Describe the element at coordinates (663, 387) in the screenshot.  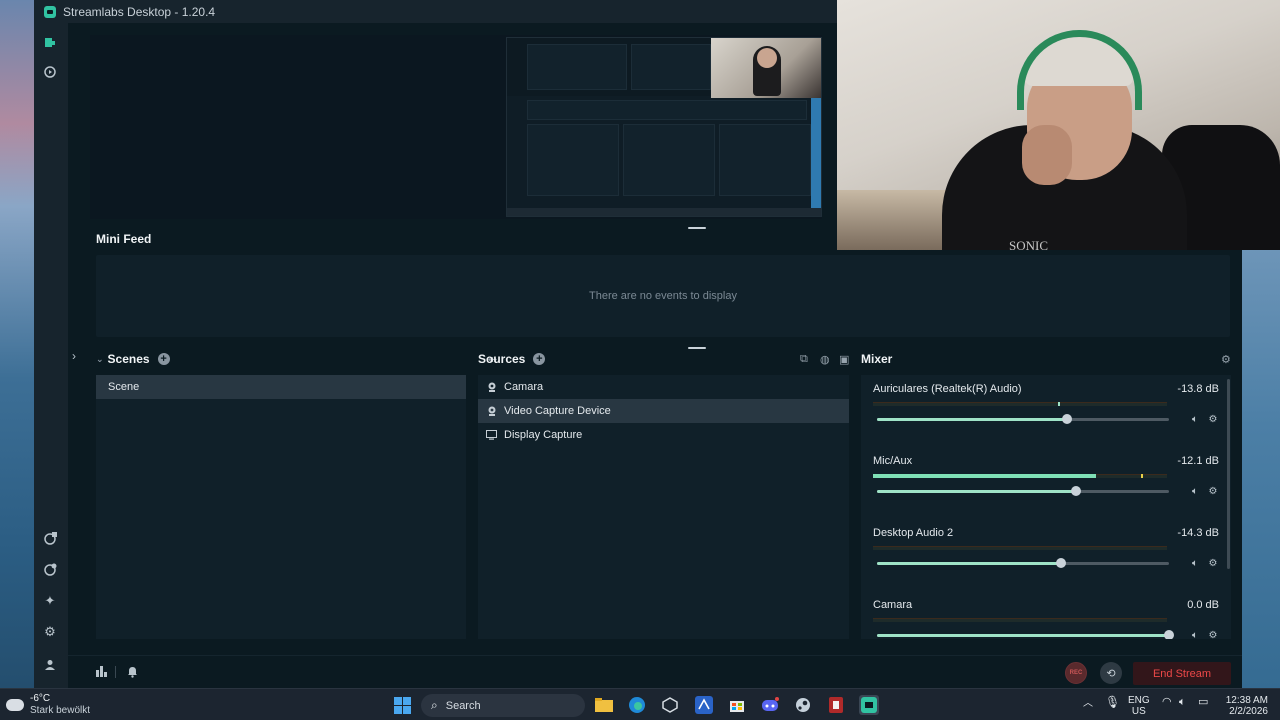
I see `source-item: Camara` at that location.